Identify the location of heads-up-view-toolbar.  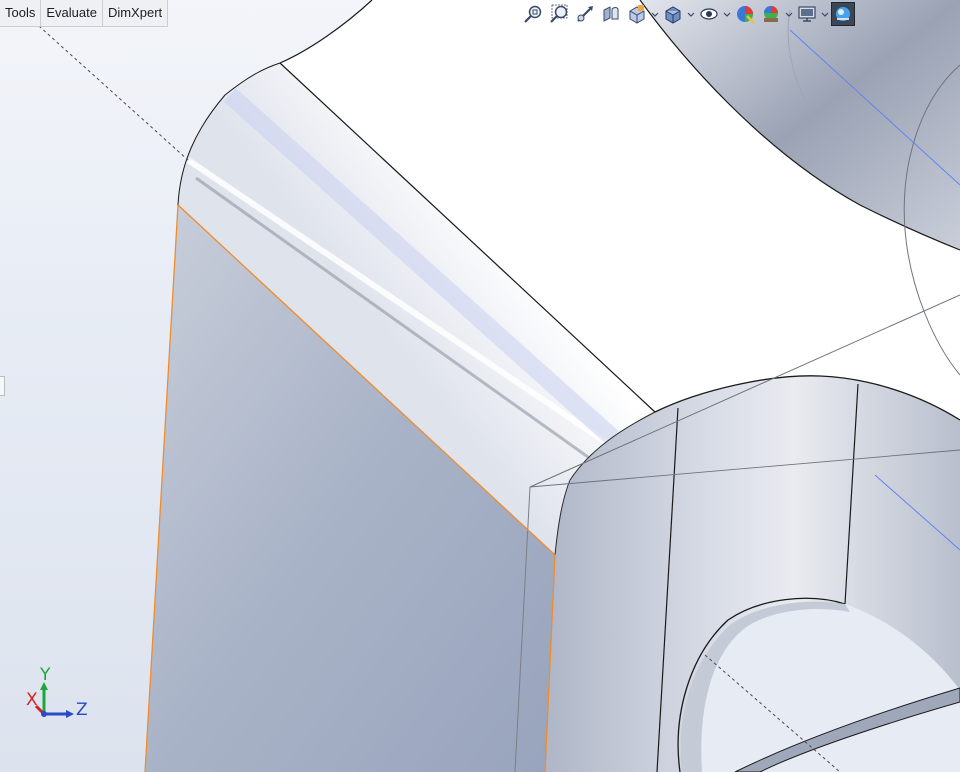
(688, 14).